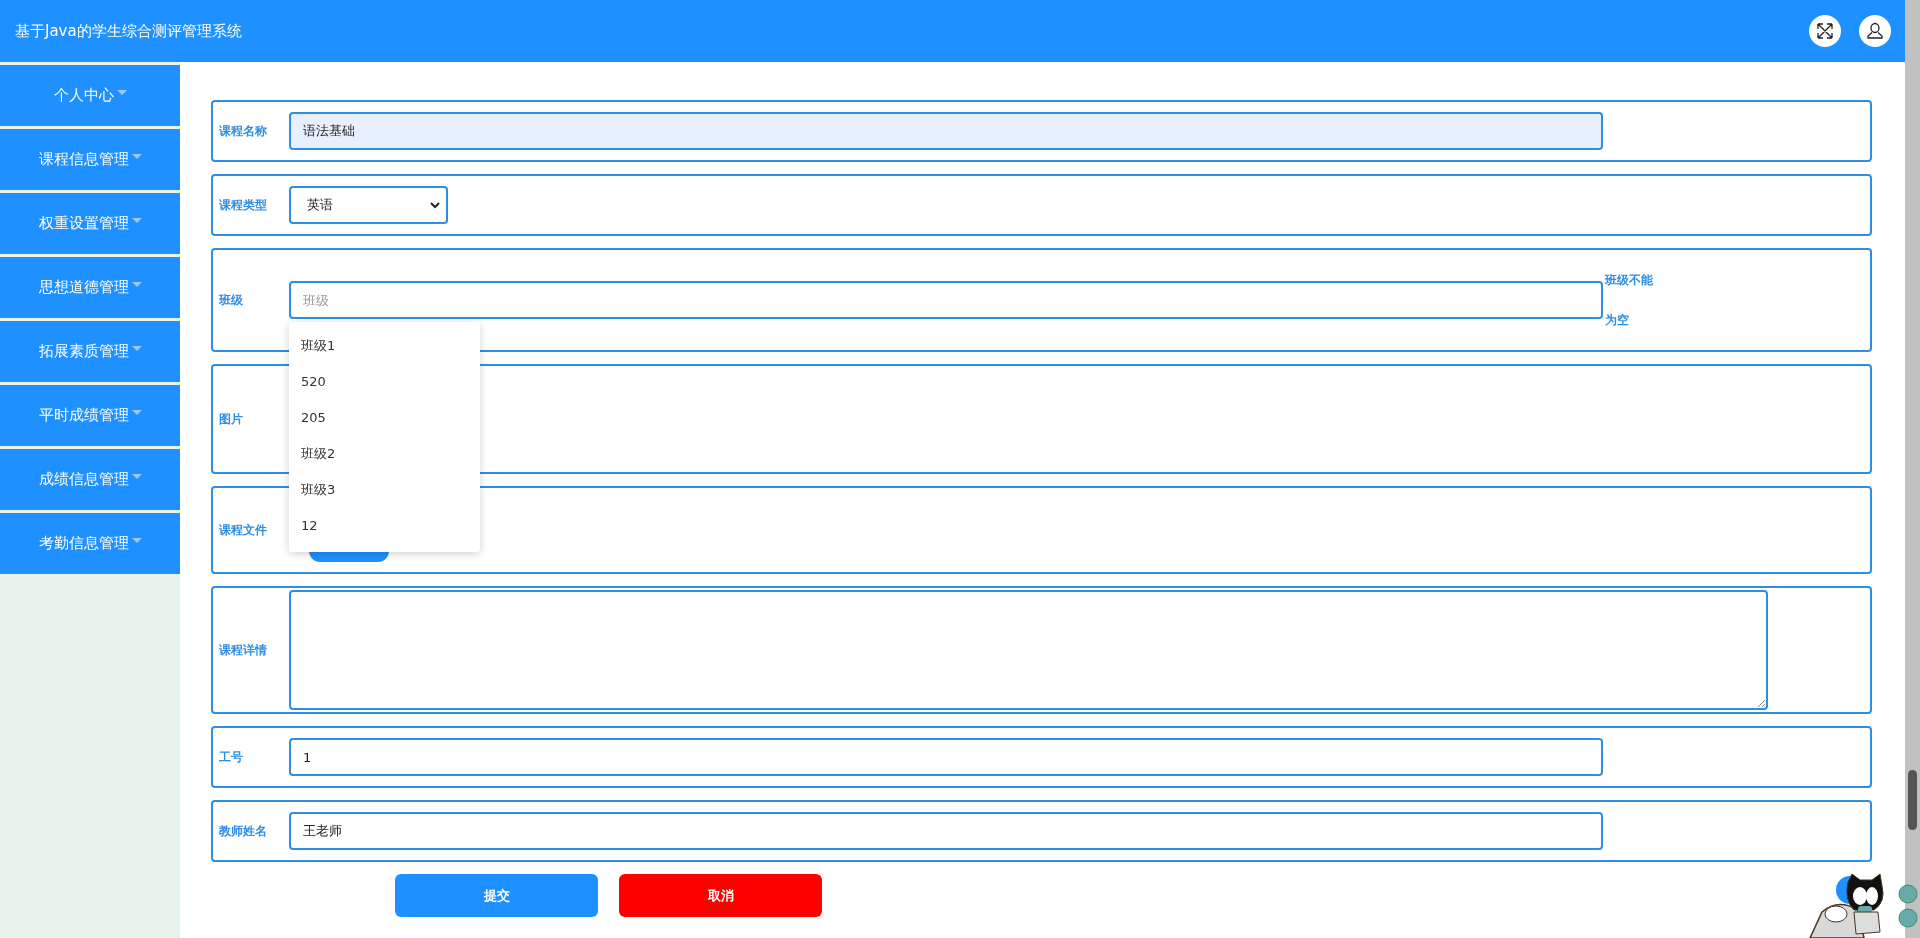 This screenshot has width=1920, height=938. What do you see at coordinates (1825, 31) in the screenshot?
I see `fullscreen-icon` at bounding box center [1825, 31].